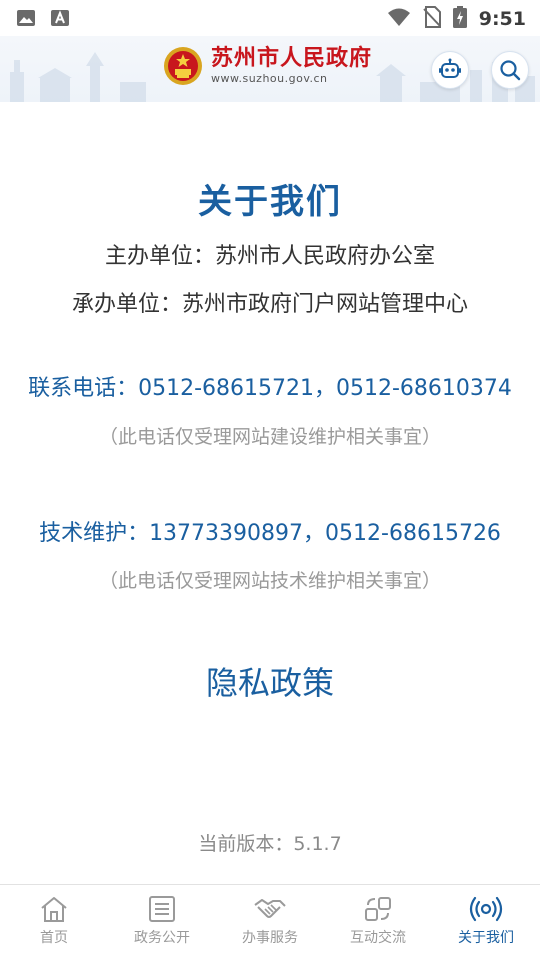 This screenshot has width=540, height=961. What do you see at coordinates (269, 581) in the screenshot?
I see `tech-support-note: （此电话仅受理网站技术维护相关事宜）` at bounding box center [269, 581].